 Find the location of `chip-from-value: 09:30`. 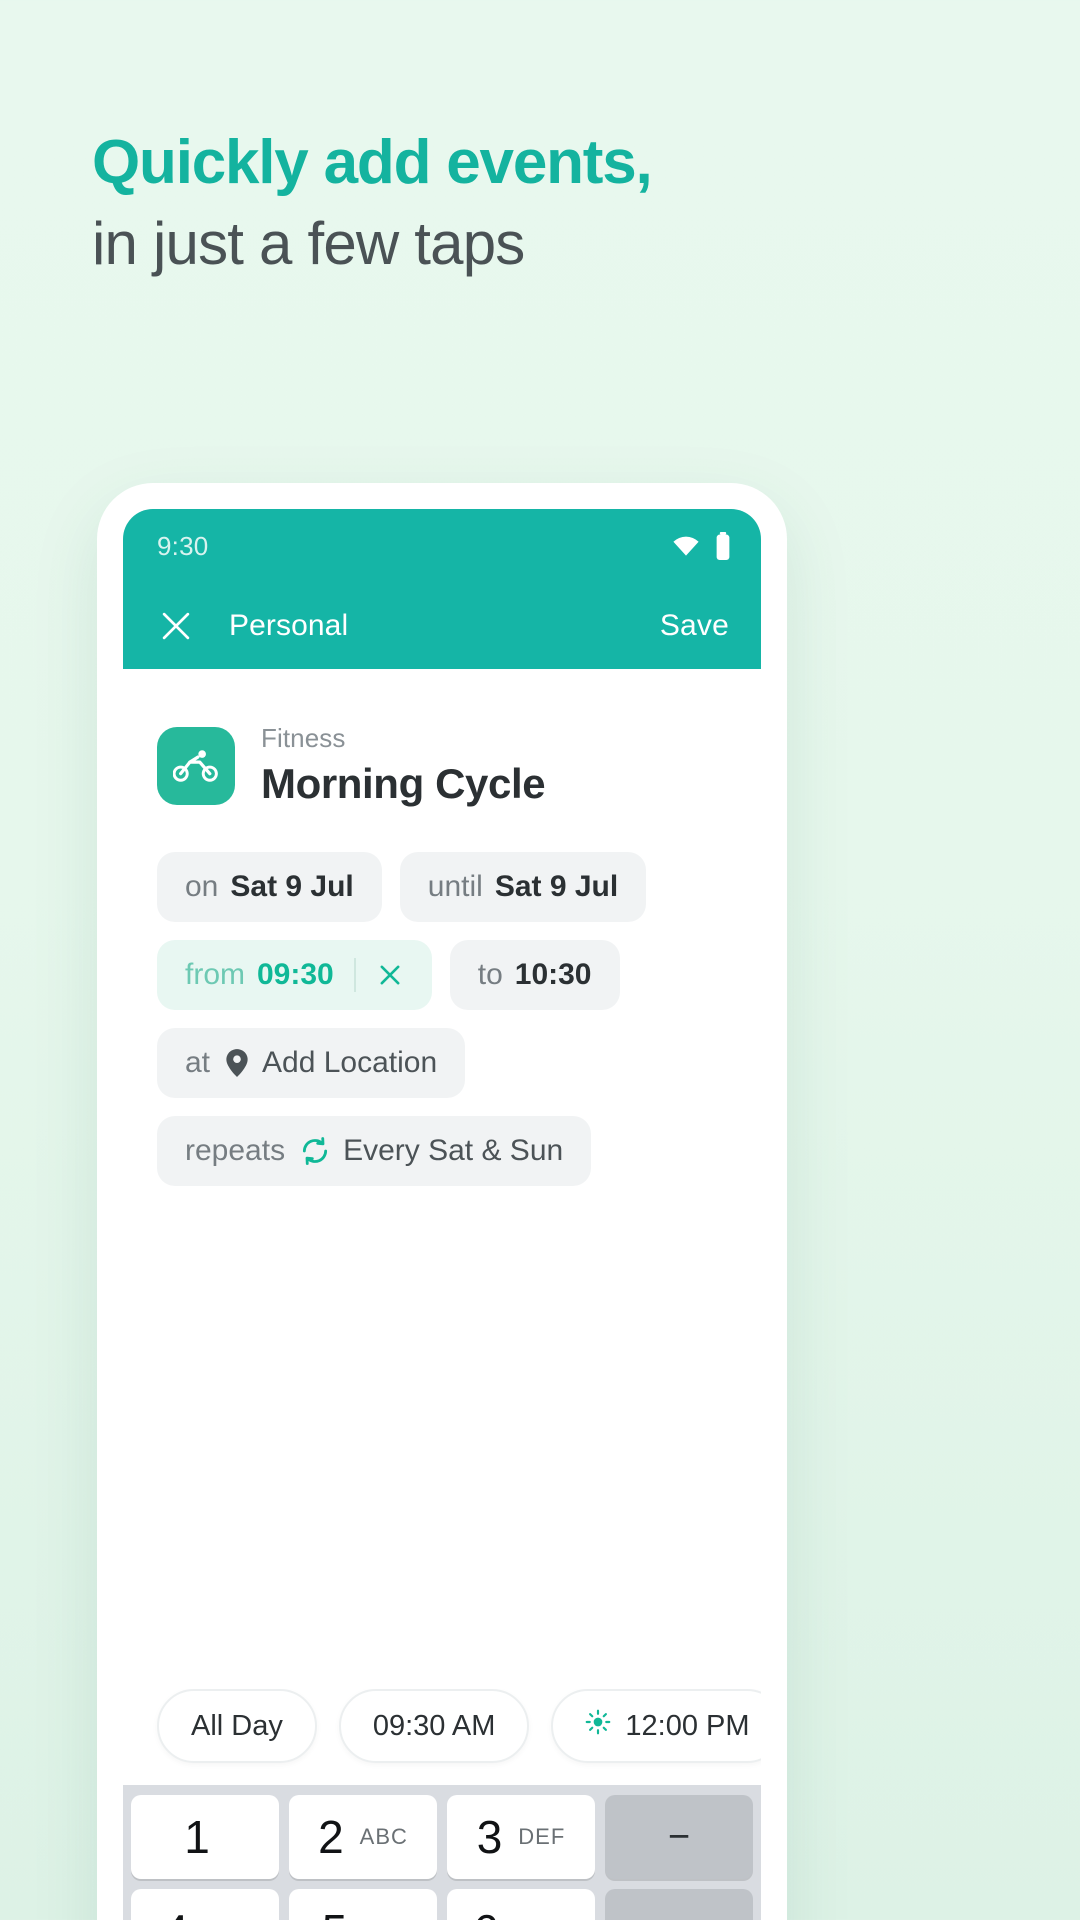

chip-from-value: 09:30 is located at coordinates (295, 974).